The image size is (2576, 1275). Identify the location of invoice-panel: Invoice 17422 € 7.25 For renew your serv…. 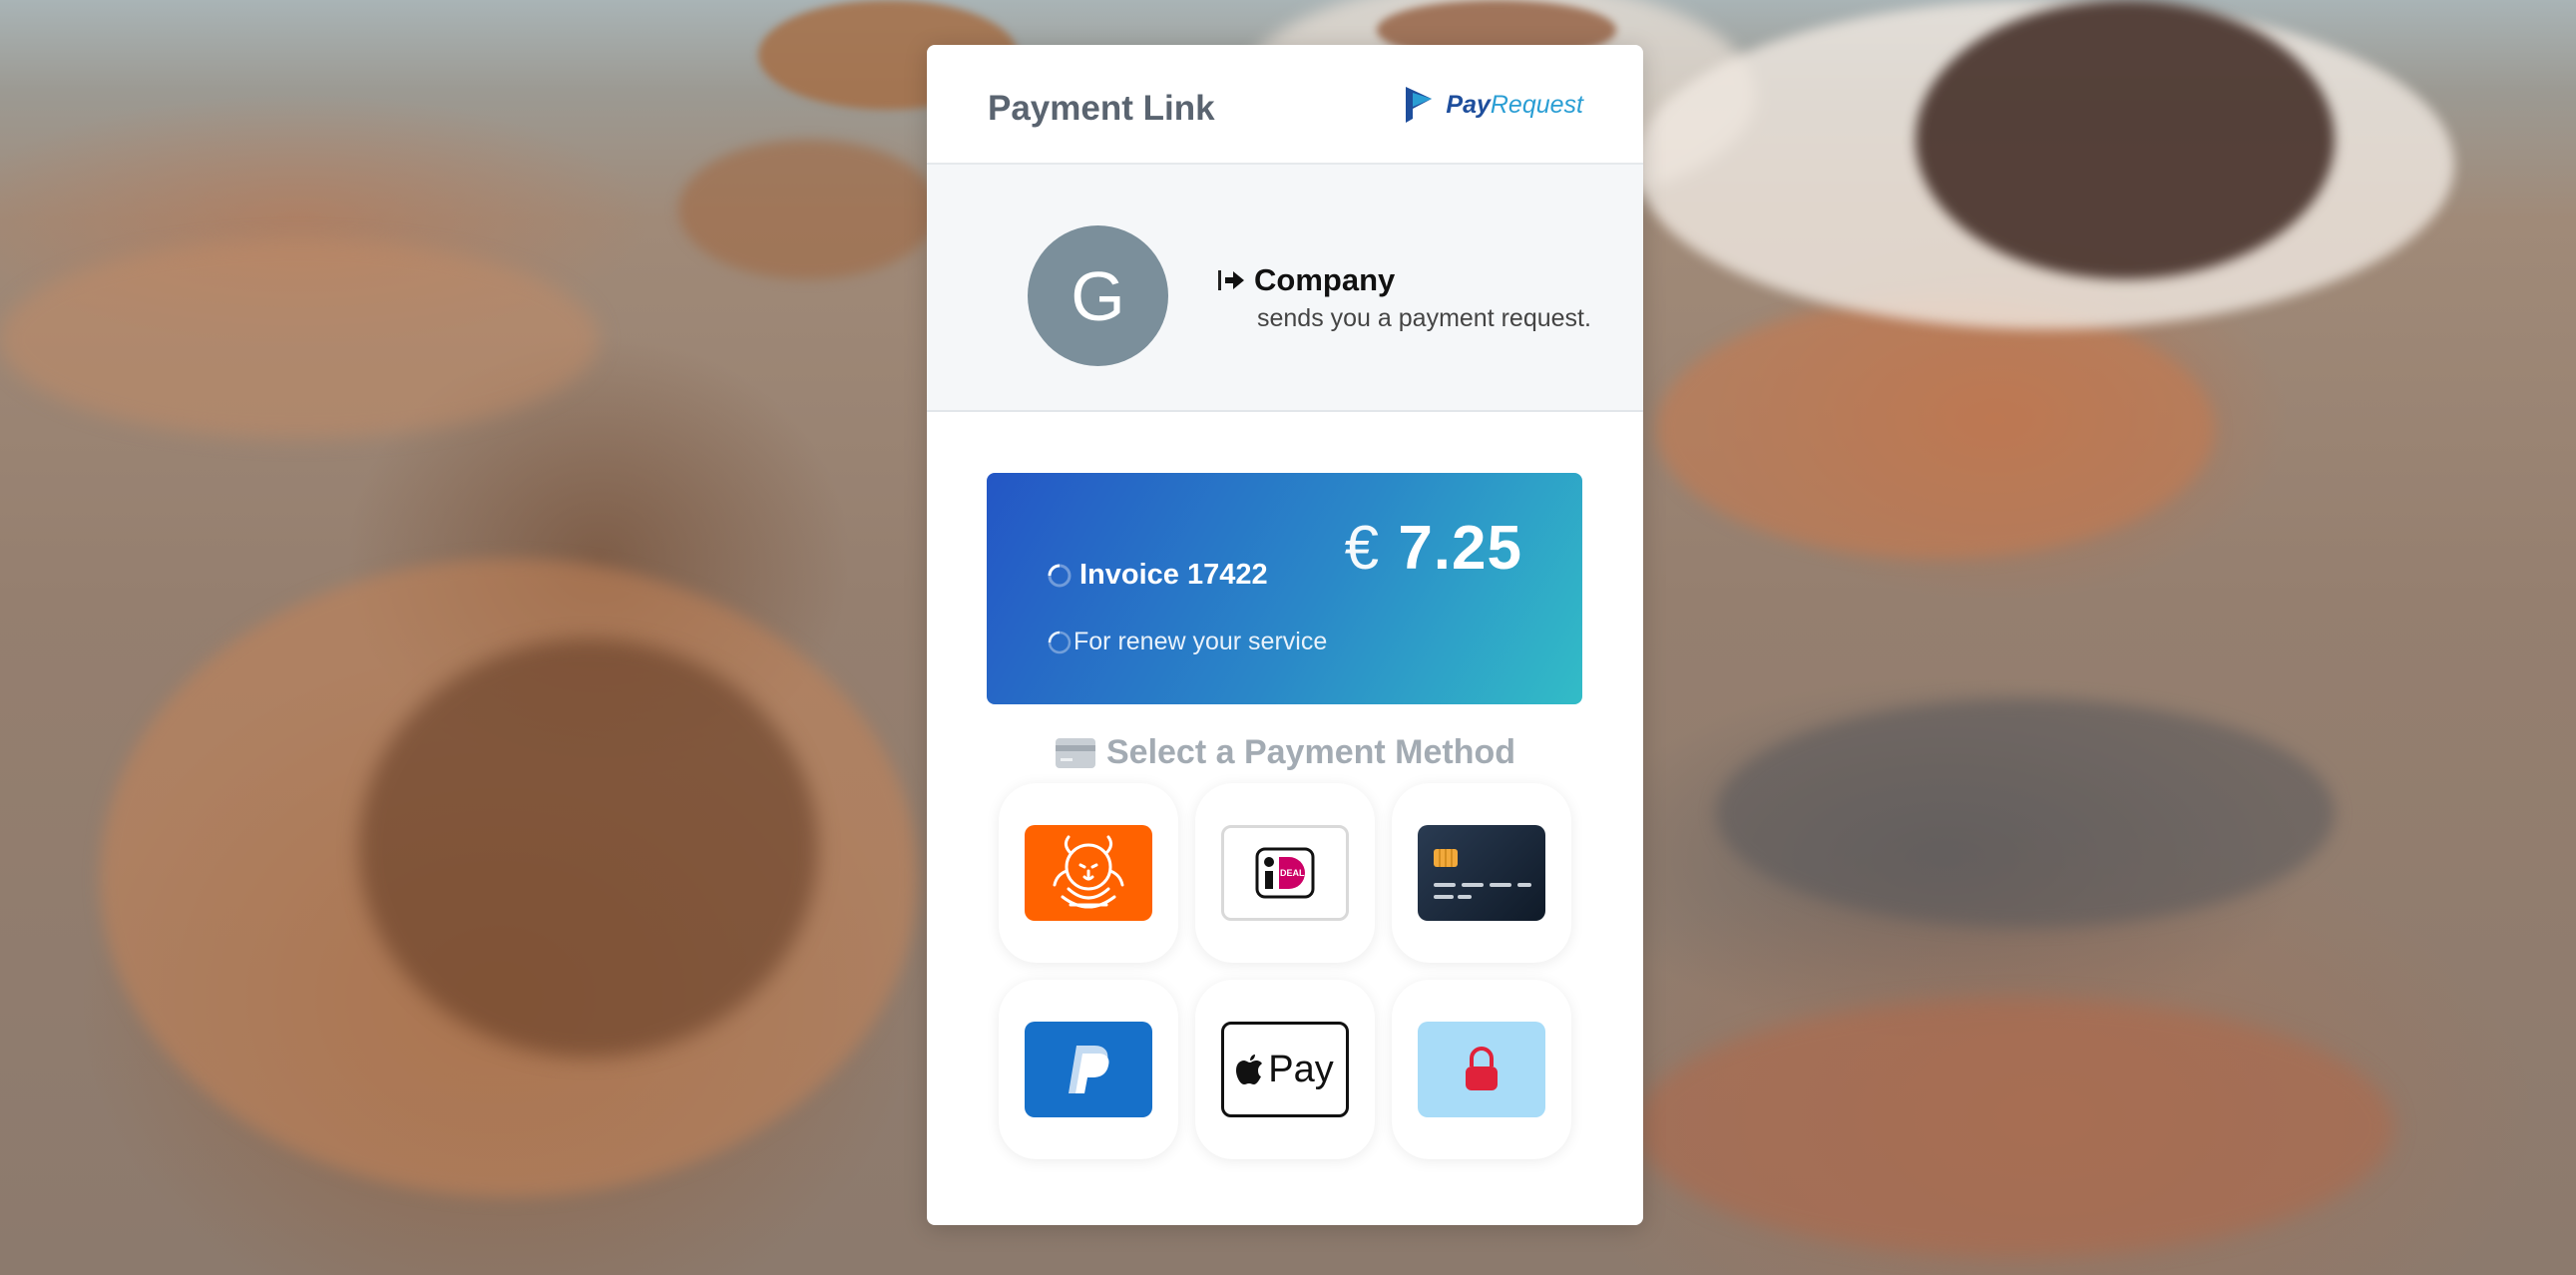
(1284, 588).